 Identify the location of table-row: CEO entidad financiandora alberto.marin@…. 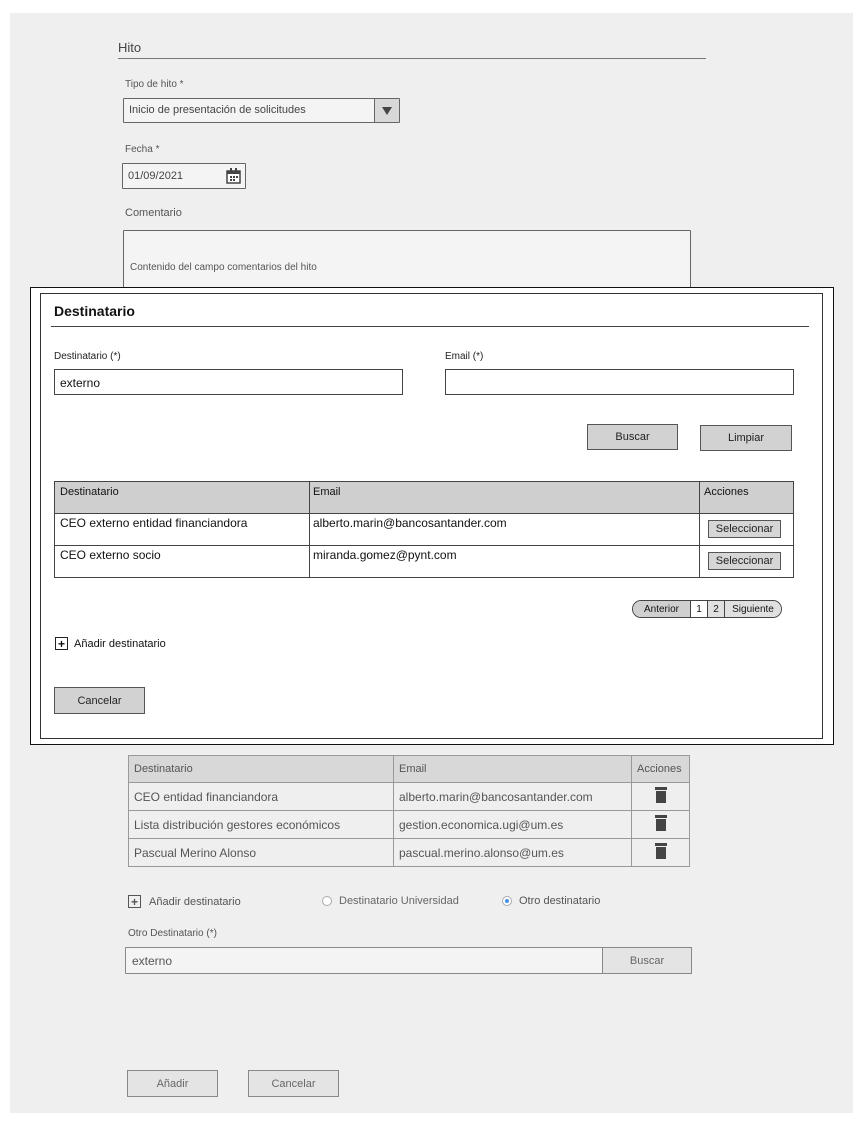
(409, 796).